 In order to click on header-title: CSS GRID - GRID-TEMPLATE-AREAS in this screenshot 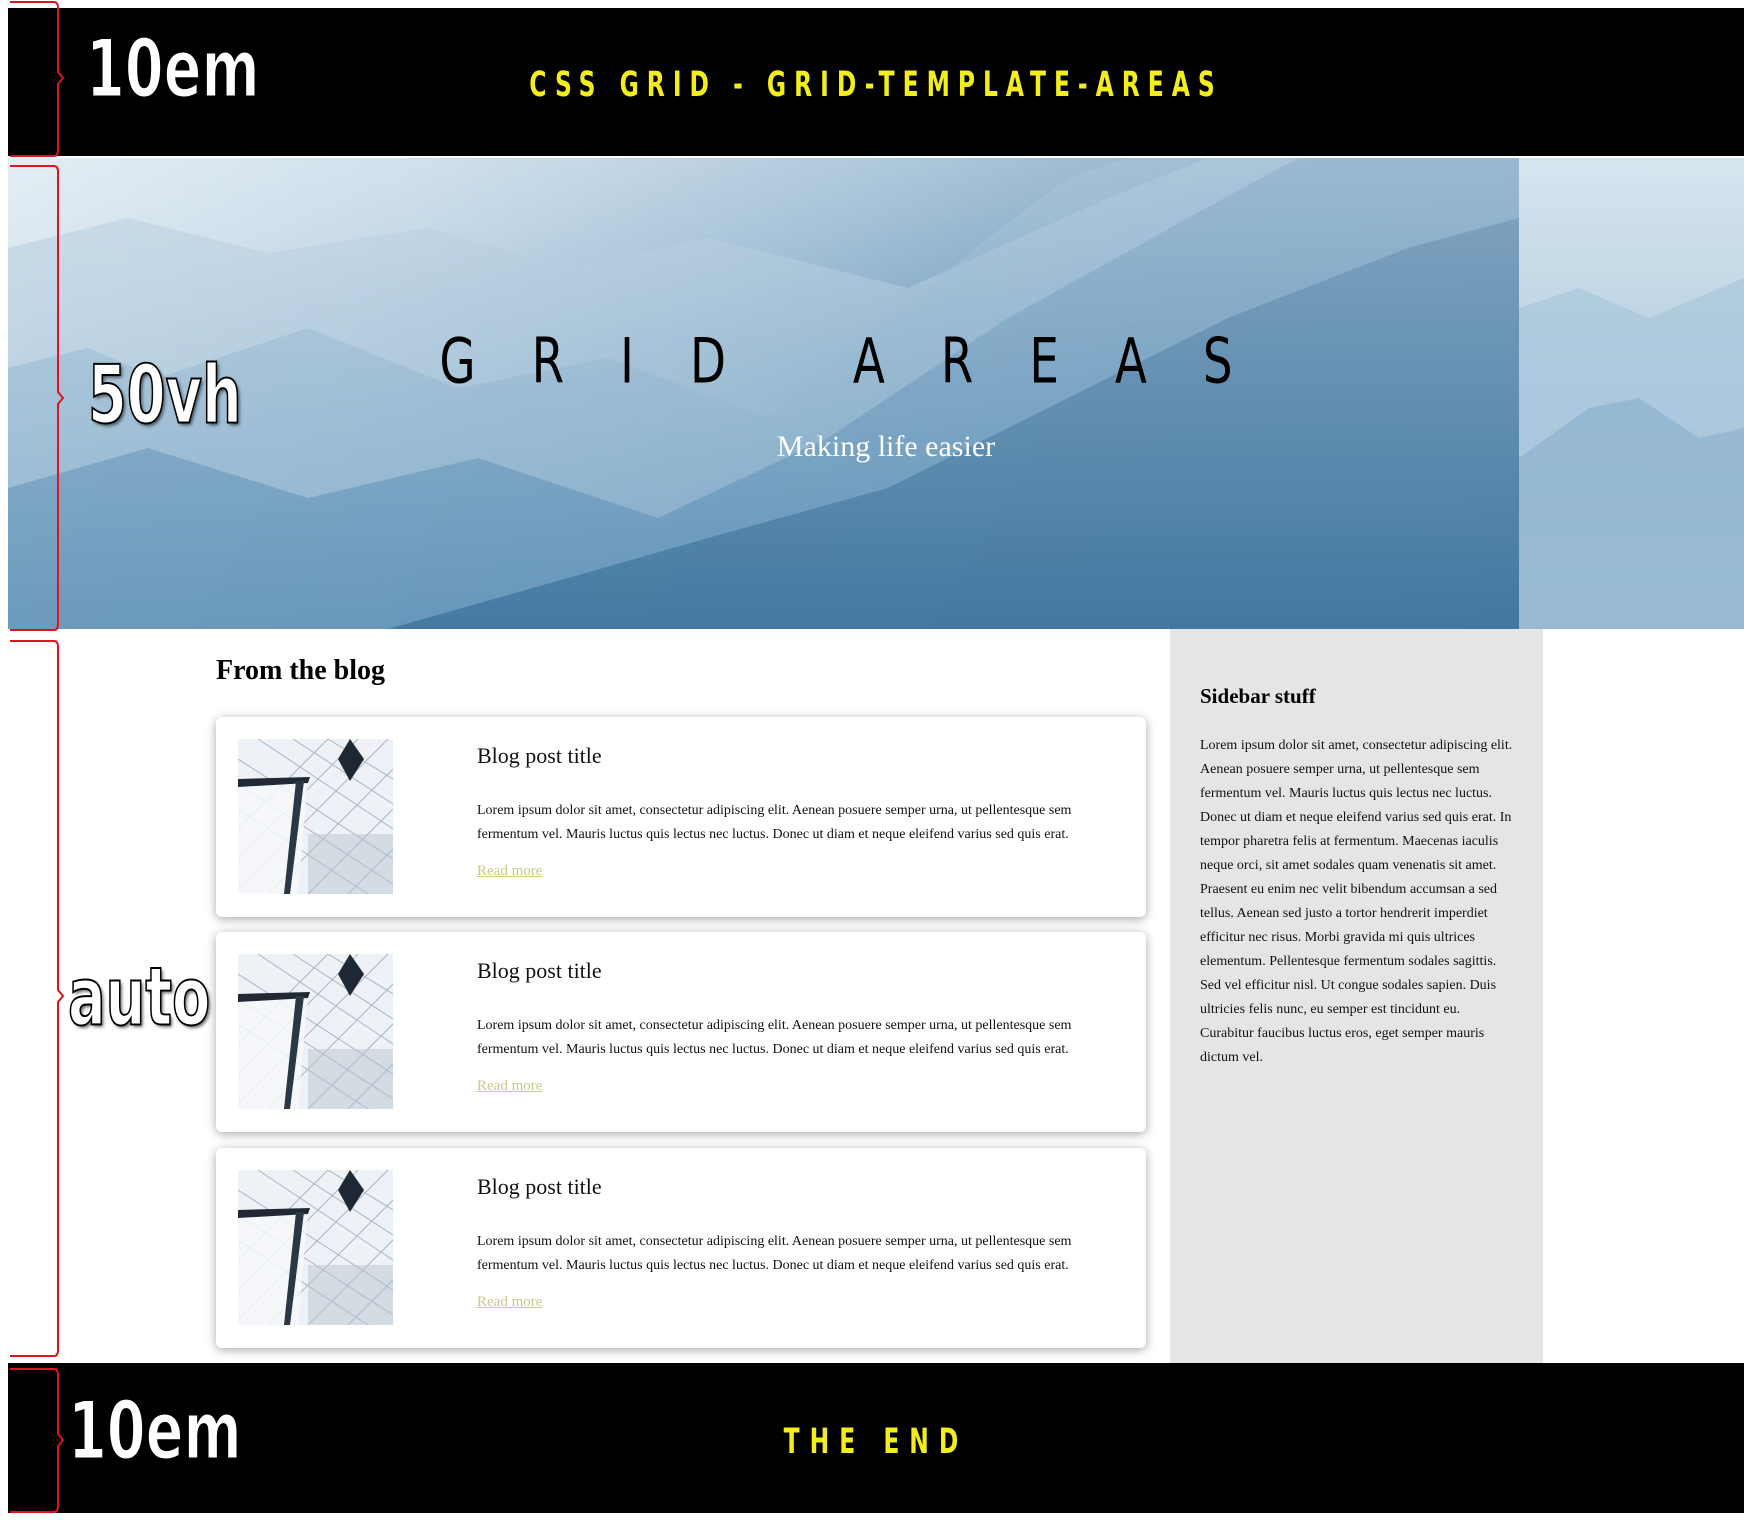, I will do `click(876, 85)`.